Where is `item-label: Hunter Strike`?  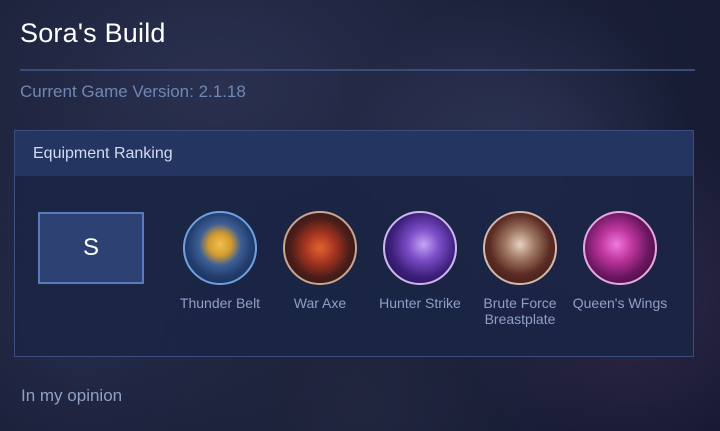 item-label: Hunter Strike is located at coordinates (420, 303).